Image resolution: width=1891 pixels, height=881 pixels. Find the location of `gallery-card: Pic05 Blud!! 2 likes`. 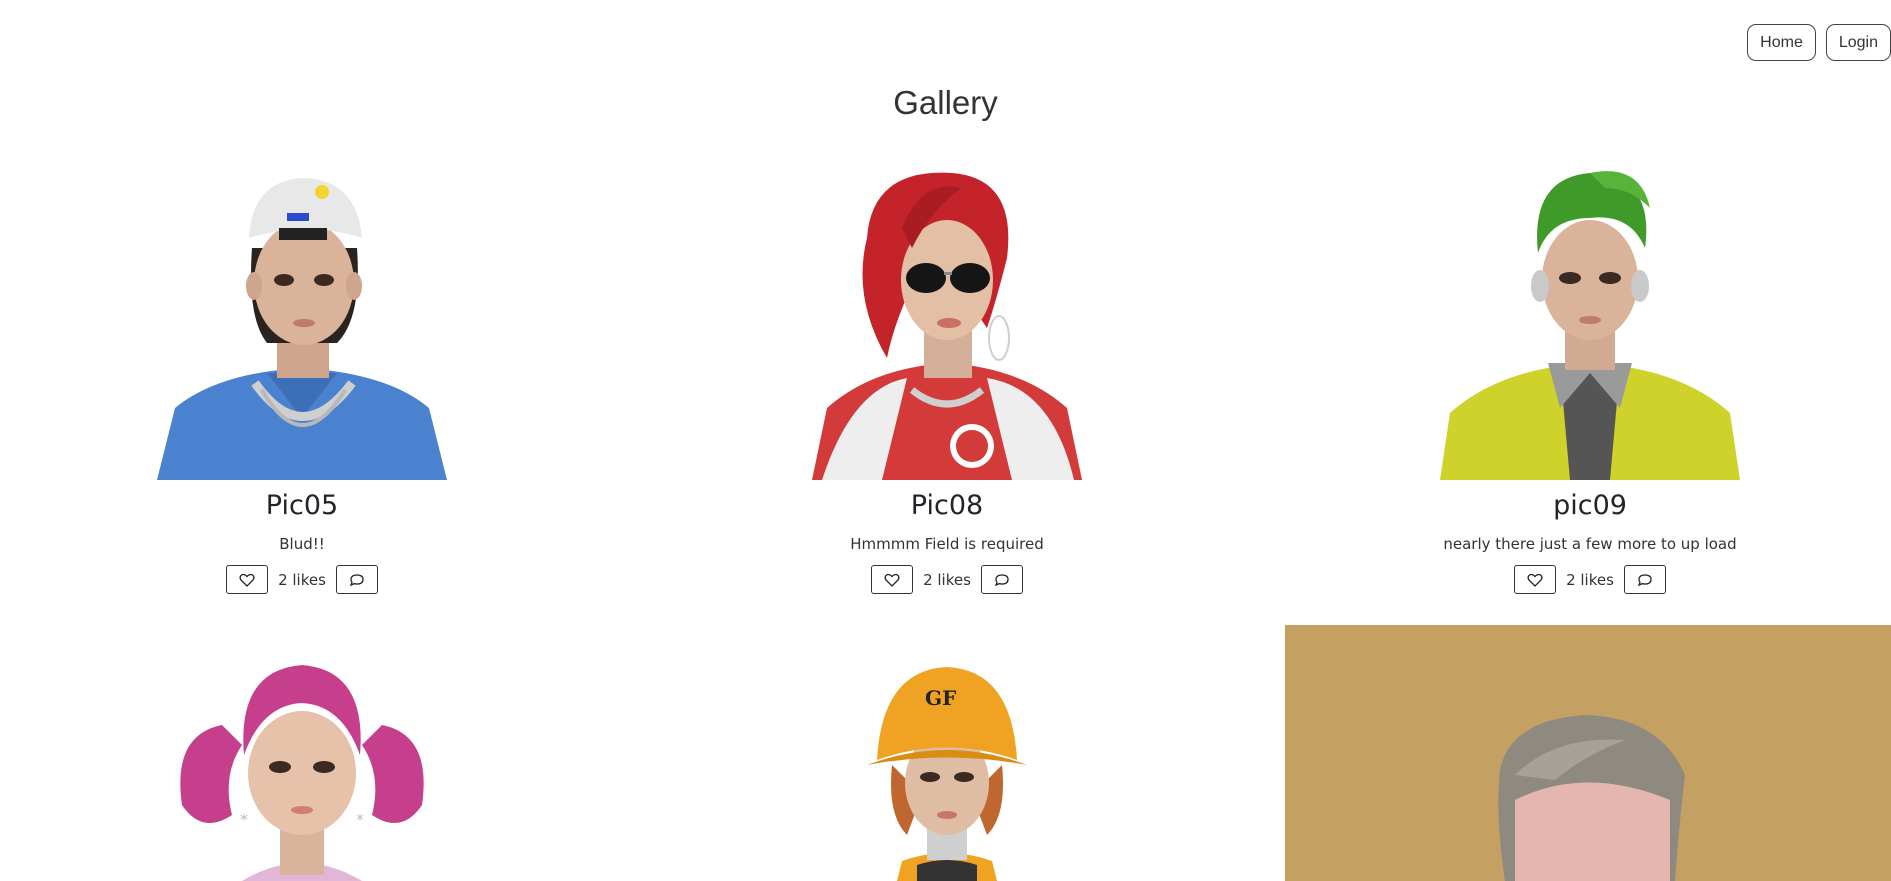

gallery-card: Pic05 Blud!! 2 likes is located at coordinates (302, 381).